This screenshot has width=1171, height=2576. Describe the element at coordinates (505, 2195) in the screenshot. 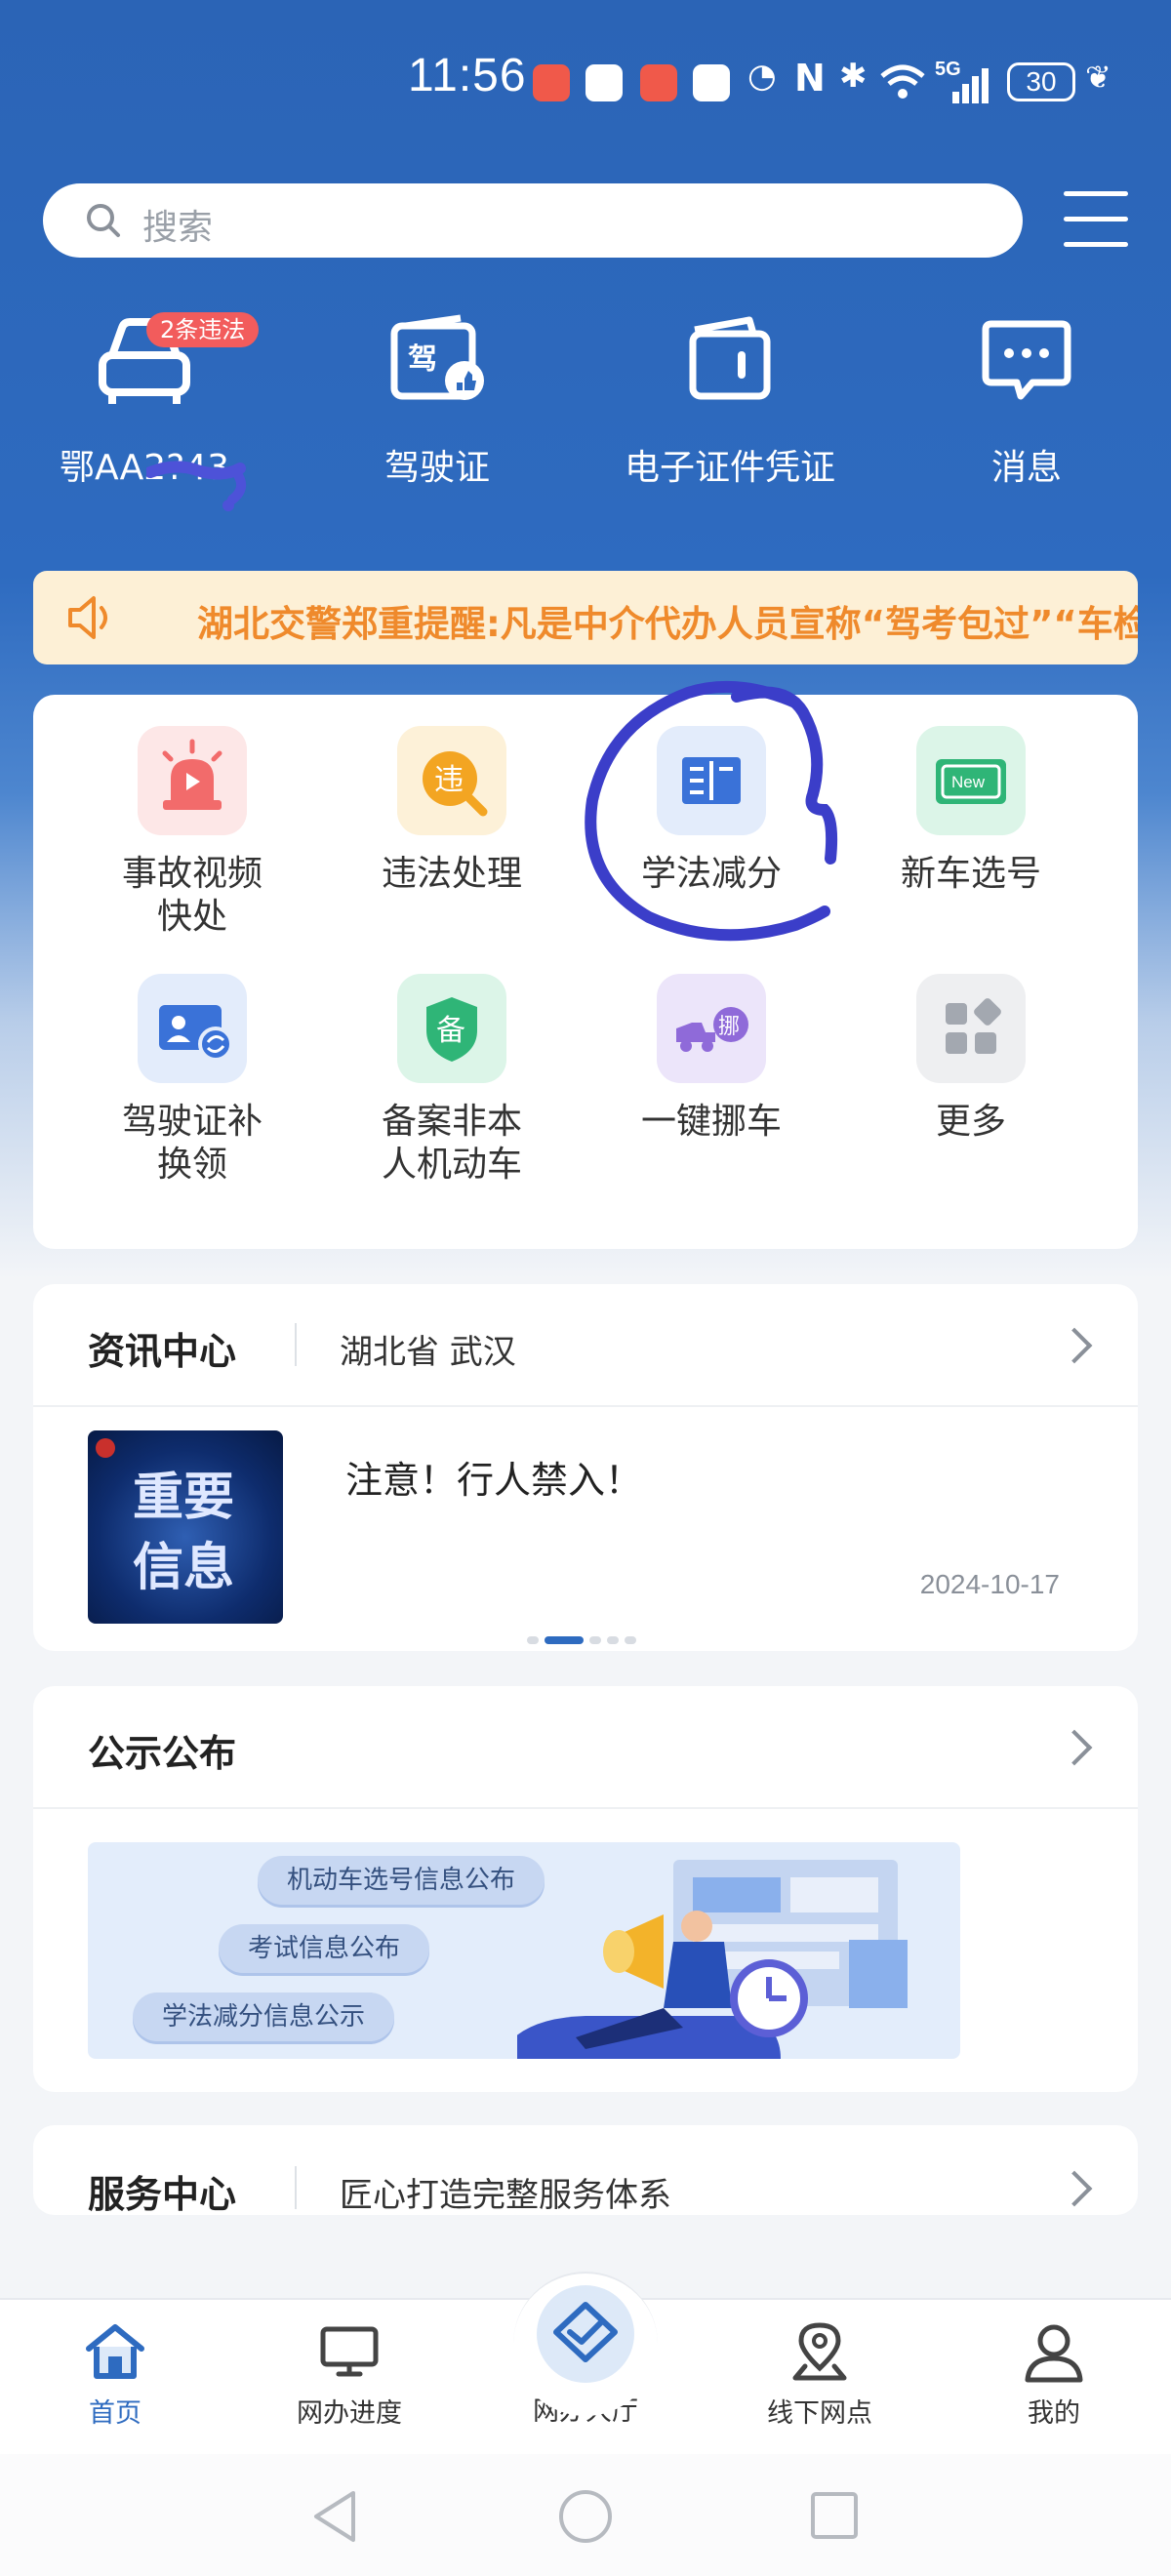

I see `service-center-subtitle: 匠心打造完整服务体系` at that location.